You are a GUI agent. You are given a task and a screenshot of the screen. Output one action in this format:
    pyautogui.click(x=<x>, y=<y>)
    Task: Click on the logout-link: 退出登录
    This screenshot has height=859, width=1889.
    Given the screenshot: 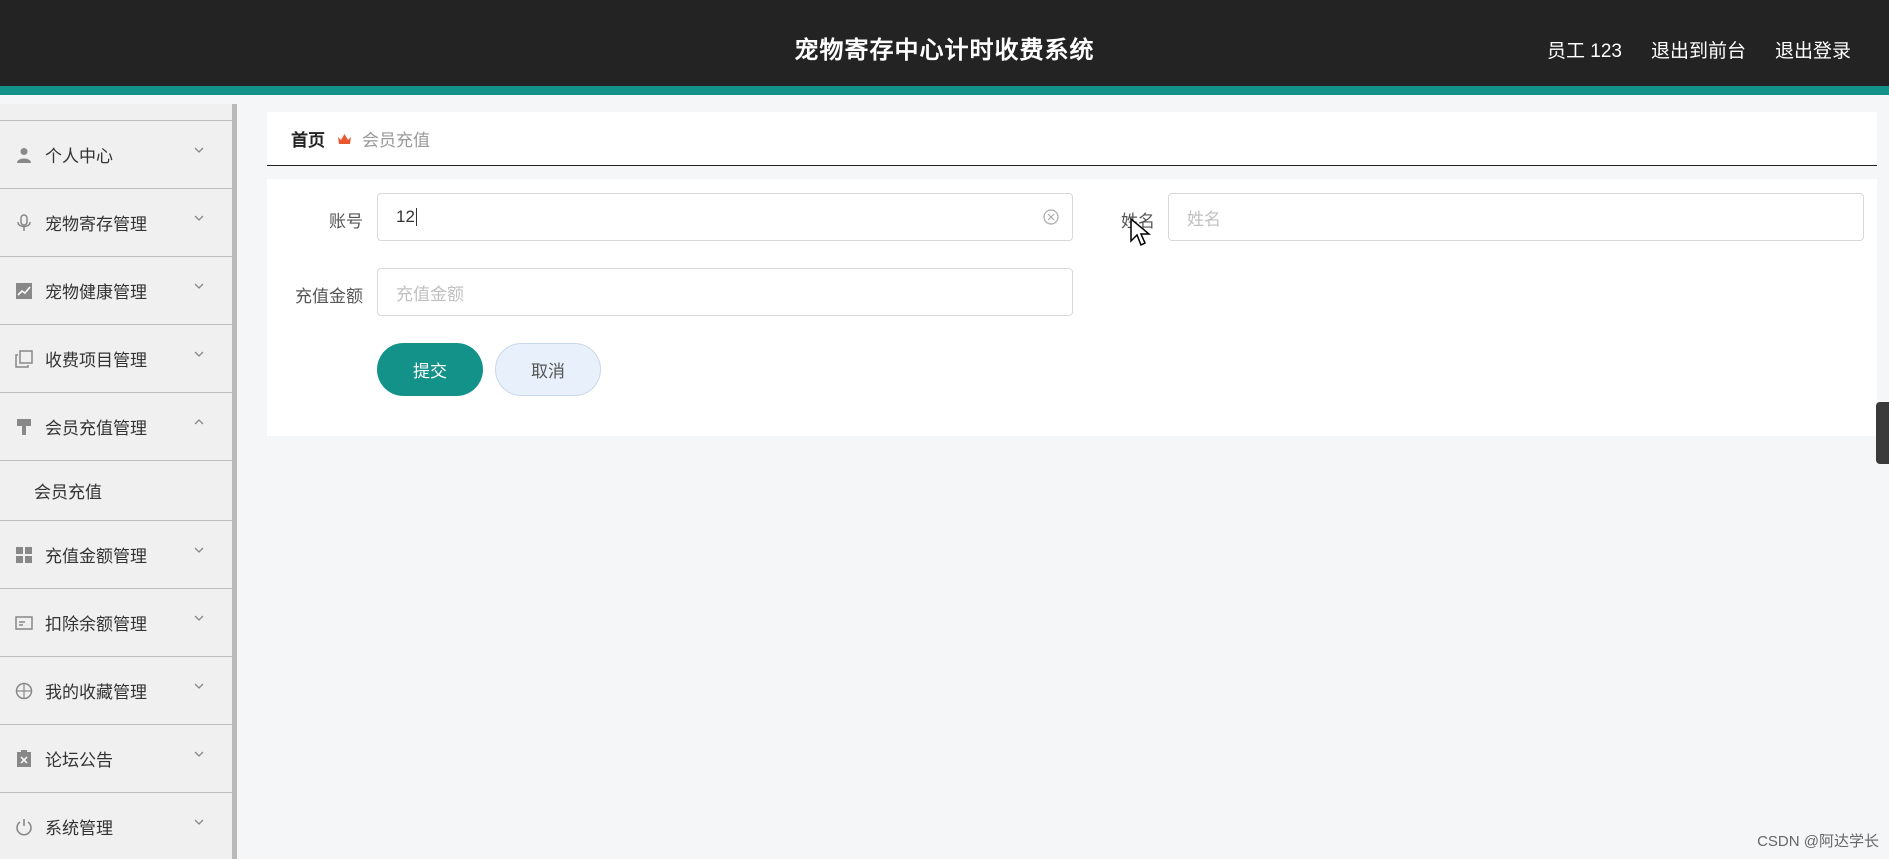 What is the action you would take?
    pyautogui.click(x=1813, y=49)
    